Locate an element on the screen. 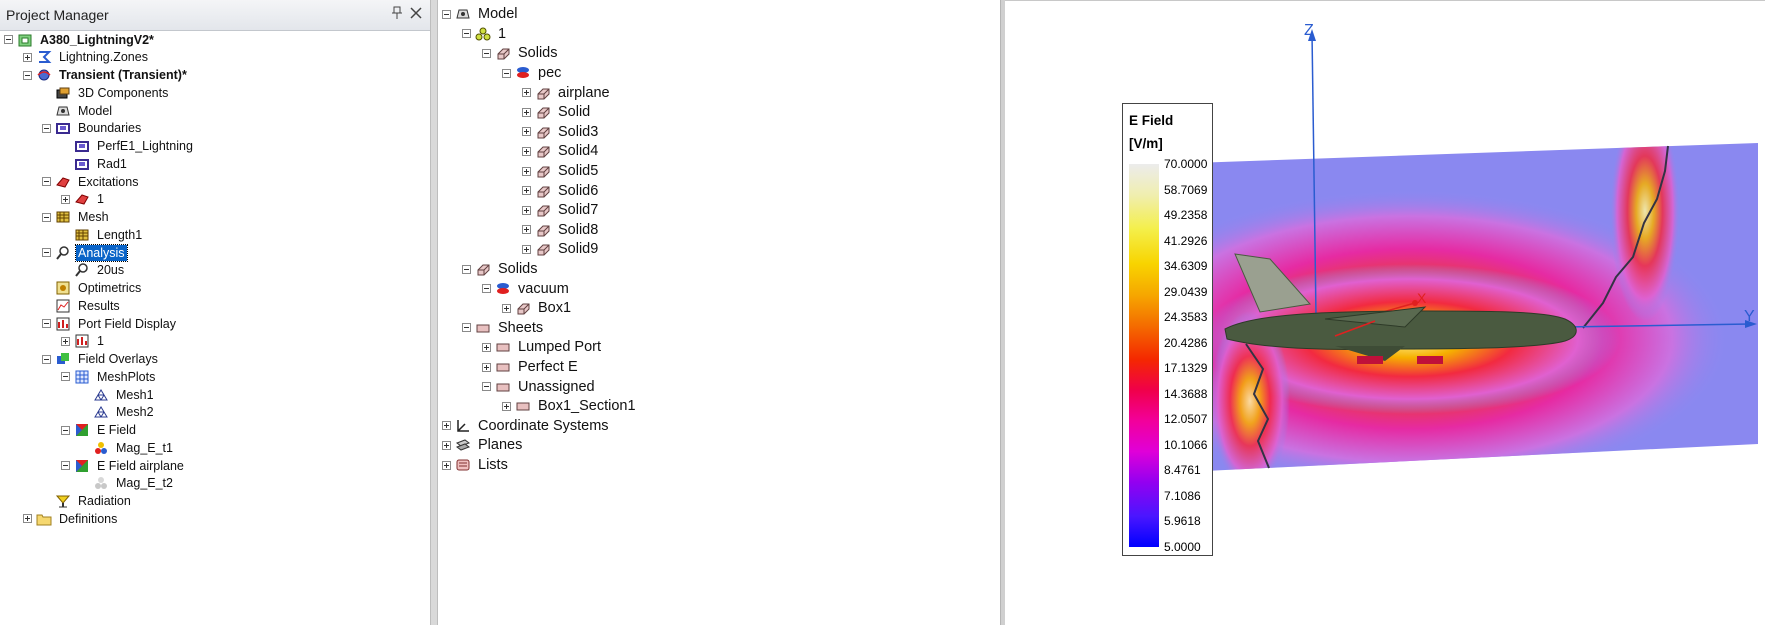  model-tree-item: vacuum is located at coordinates (526, 289).